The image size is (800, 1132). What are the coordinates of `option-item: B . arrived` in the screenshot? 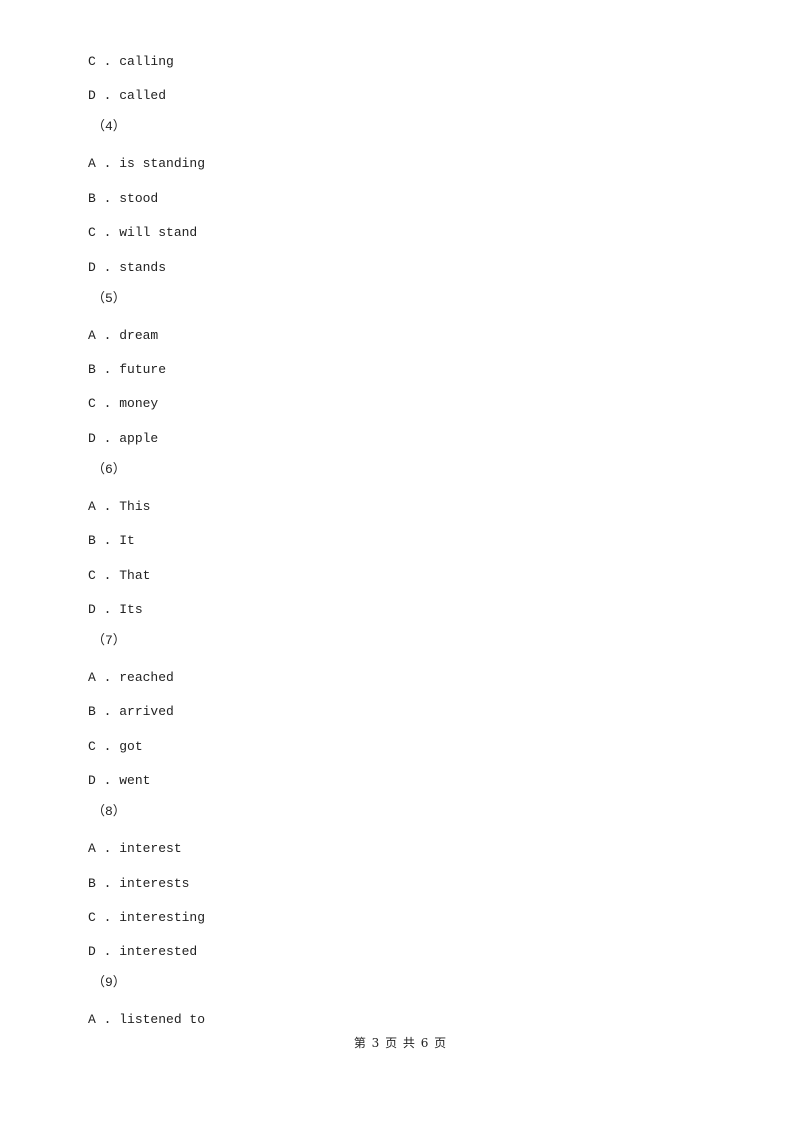 It's located at (131, 712).